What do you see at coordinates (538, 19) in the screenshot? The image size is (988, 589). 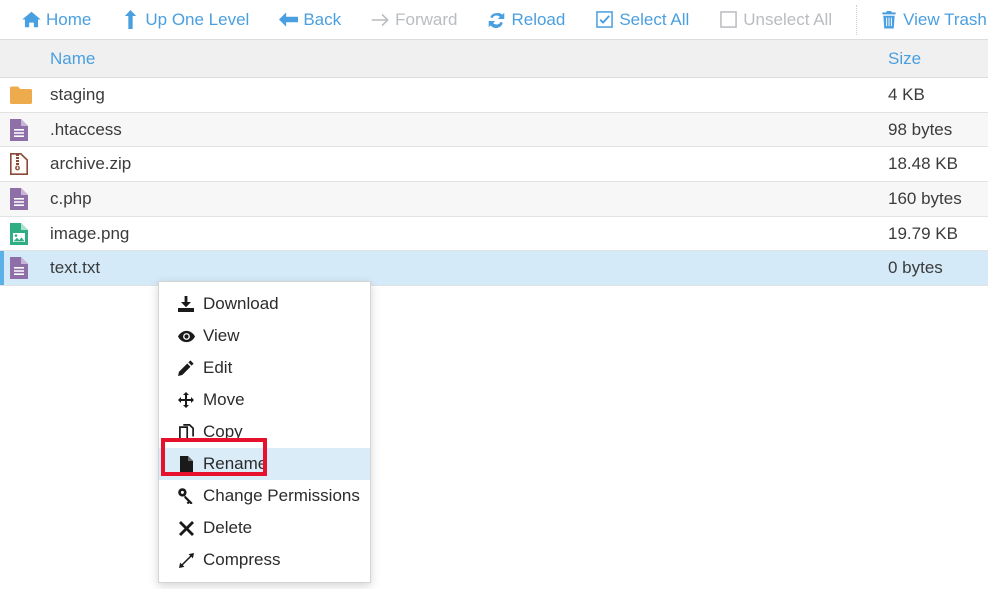 I see `toolbar-button-label: Reload` at bounding box center [538, 19].